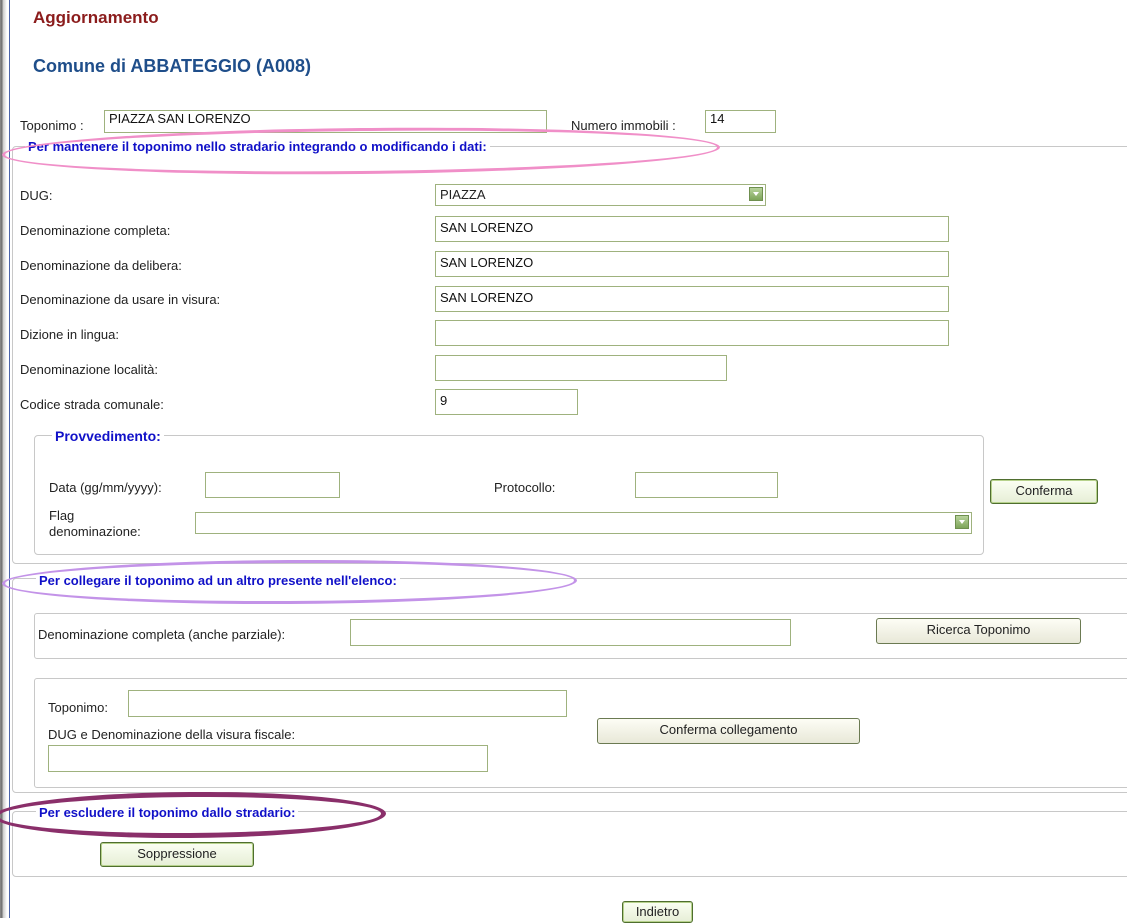  What do you see at coordinates (623, 125) in the screenshot?
I see `numero-immobili-label: Numero immobili :` at bounding box center [623, 125].